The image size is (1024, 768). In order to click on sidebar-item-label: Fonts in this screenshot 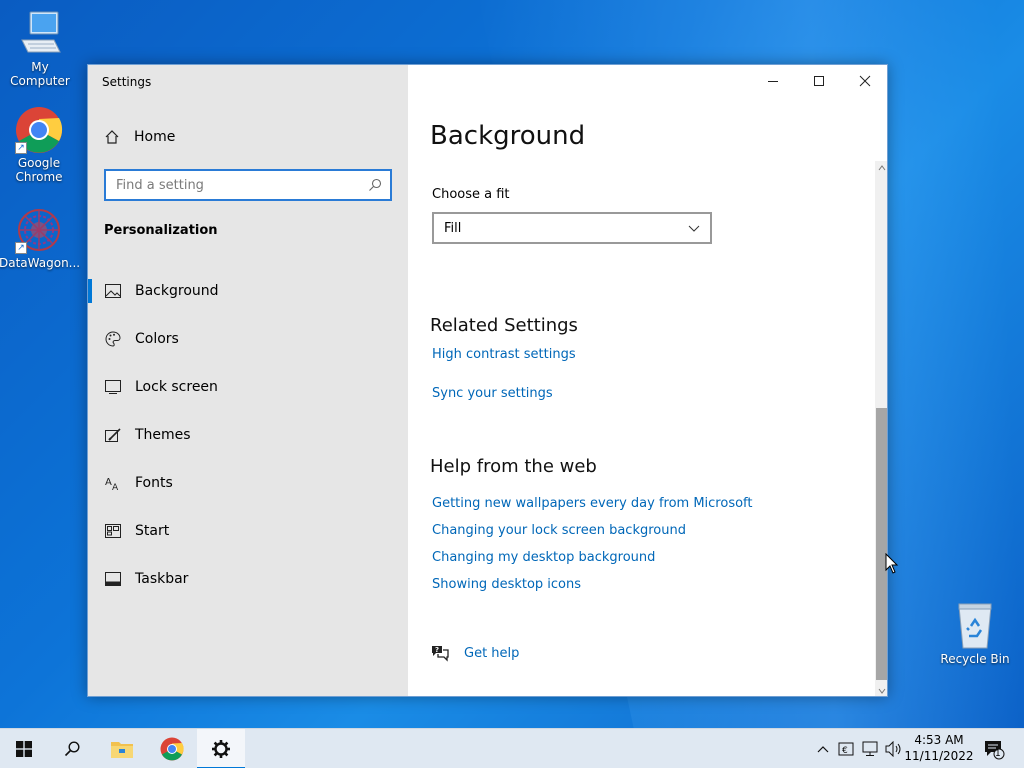, I will do `click(154, 483)`.